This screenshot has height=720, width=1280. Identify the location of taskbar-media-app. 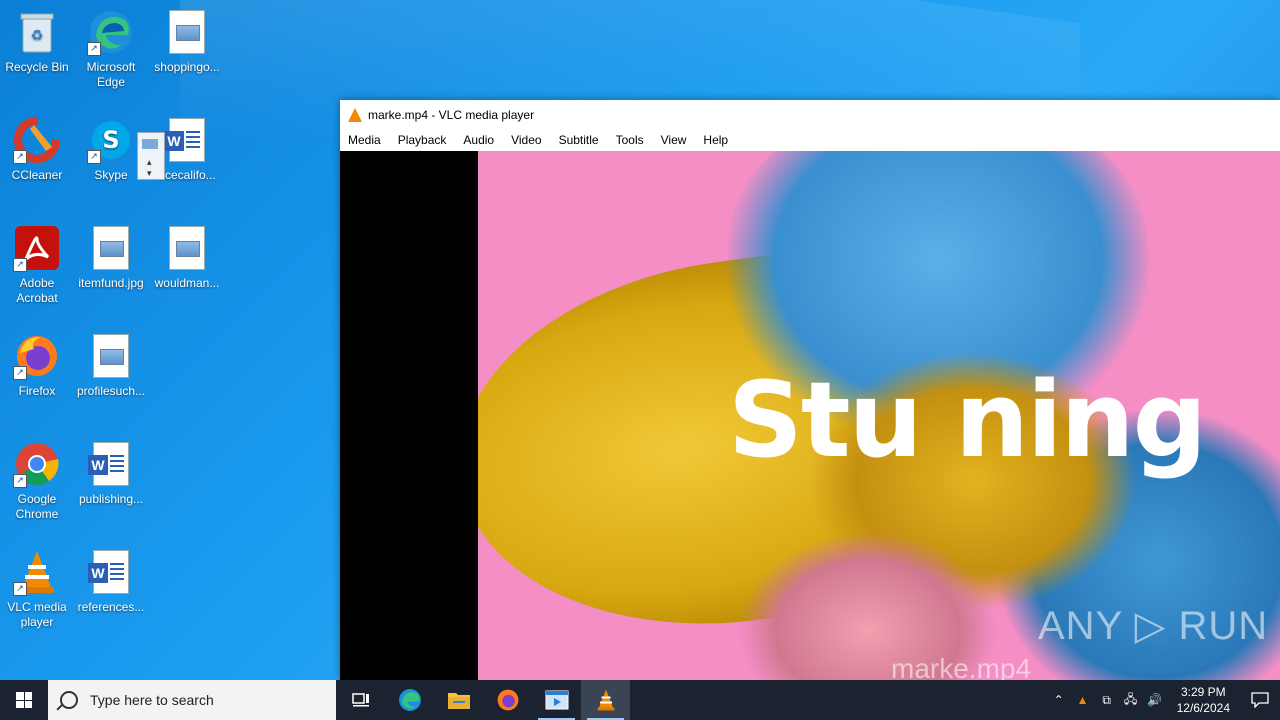
(556, 700).